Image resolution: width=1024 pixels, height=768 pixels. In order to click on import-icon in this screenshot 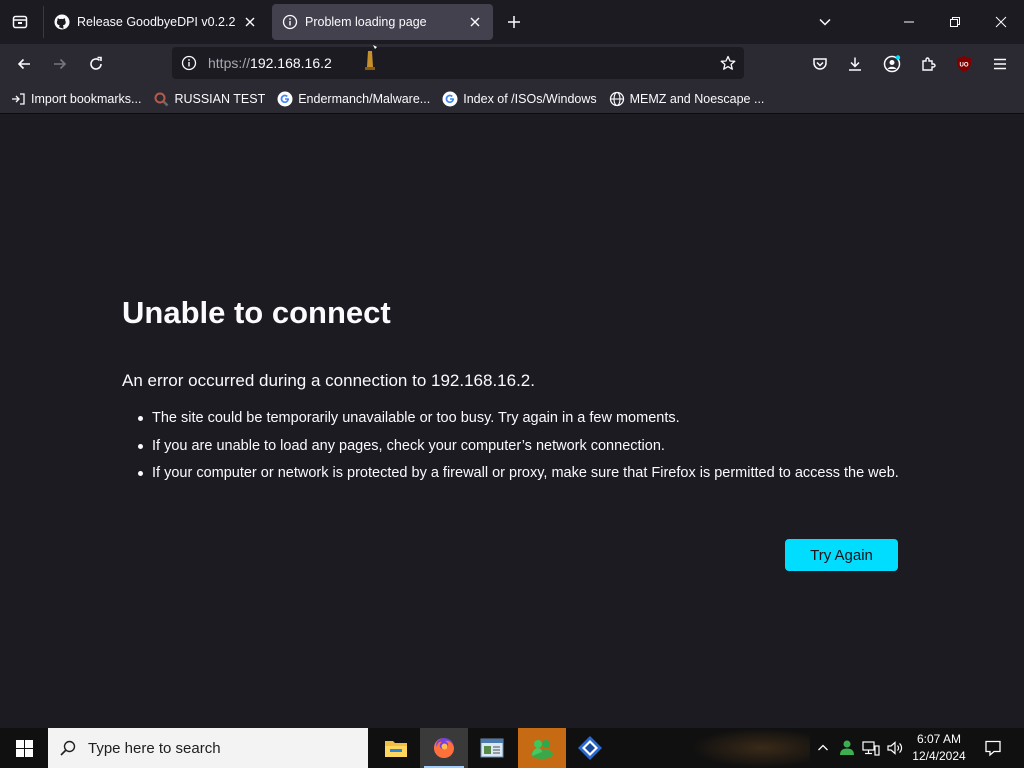, I will do `click(18, 99)`.